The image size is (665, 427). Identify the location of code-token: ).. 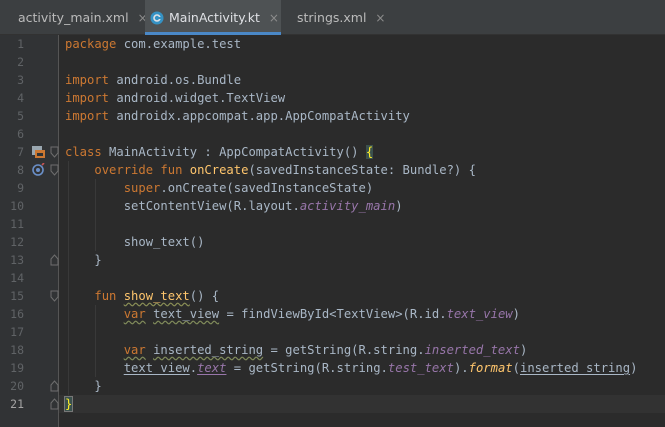
(461, 368).